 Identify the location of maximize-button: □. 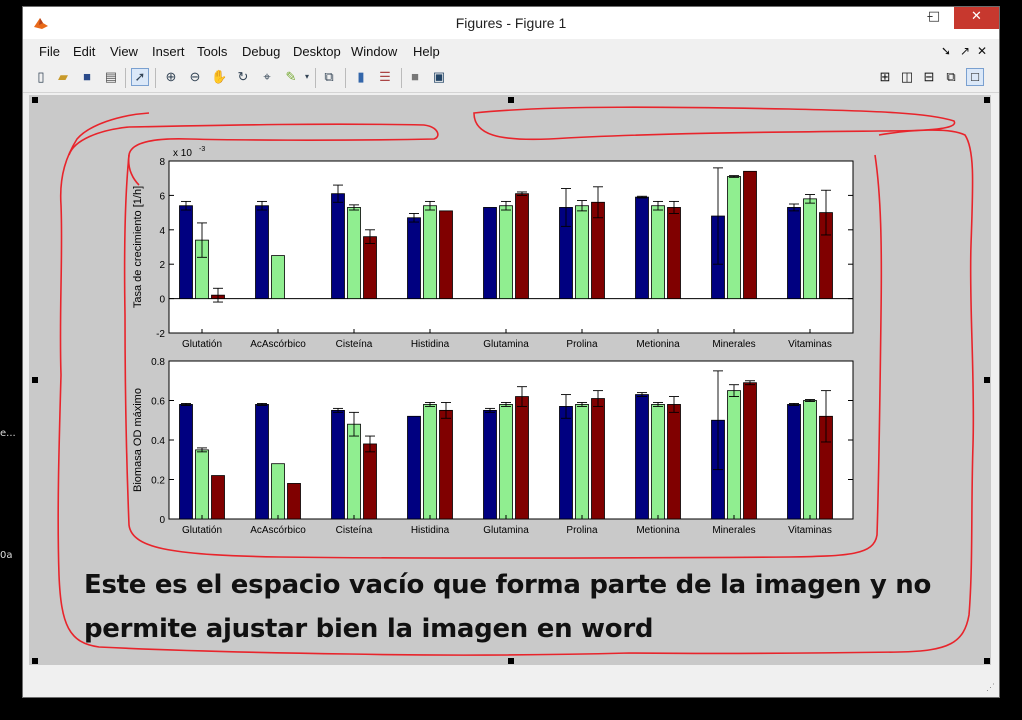
(934, 18).